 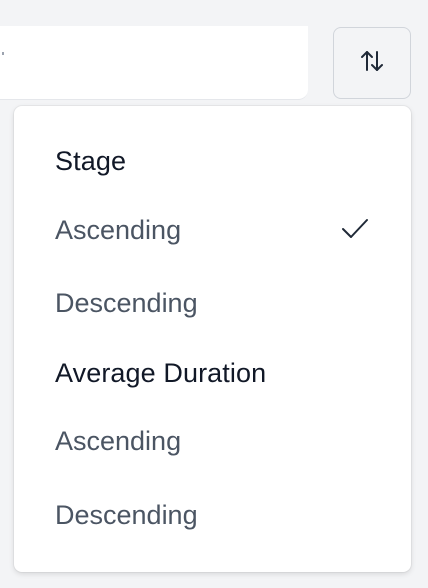 What do you see at coordinates (154, 63) in the screenshot?
I see `search-input` at bounding box center [154, 63].